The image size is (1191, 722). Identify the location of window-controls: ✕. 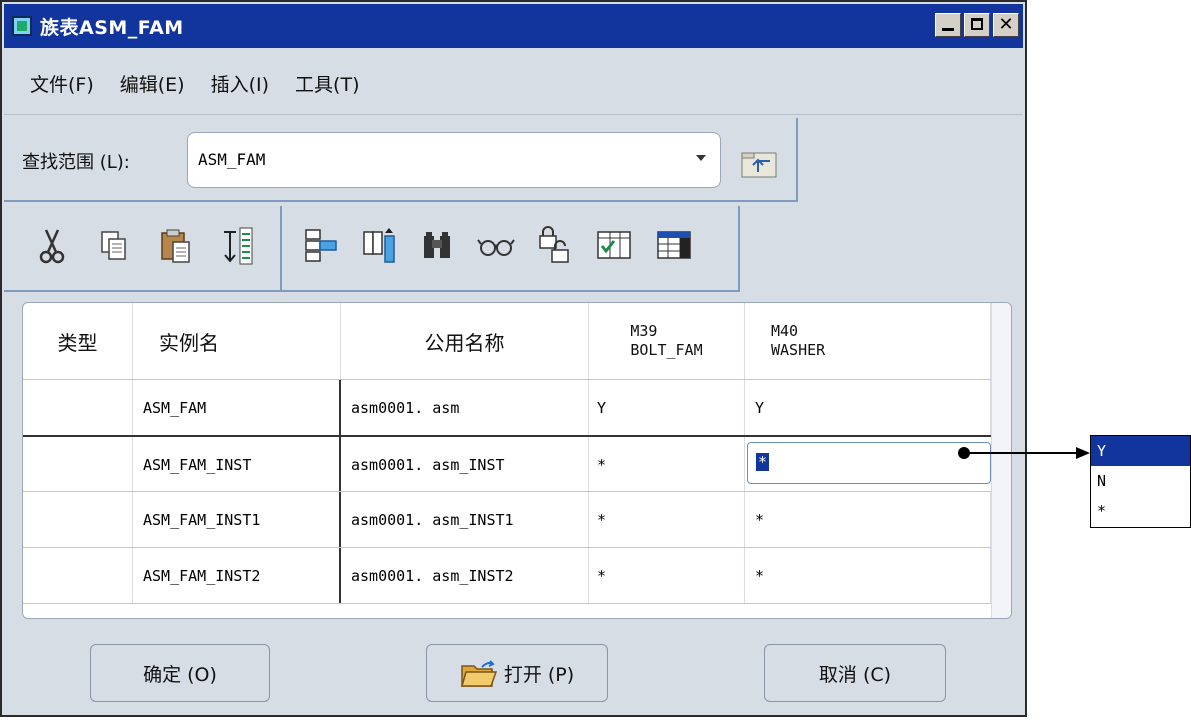
(977, 25).